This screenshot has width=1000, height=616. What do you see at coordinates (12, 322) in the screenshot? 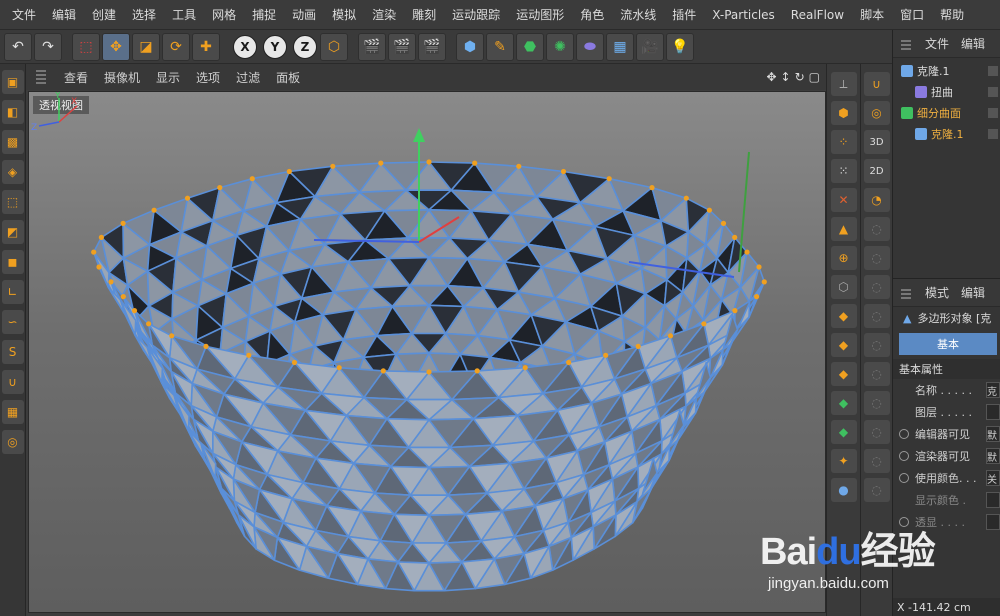
I see `tweak-mode-icon: ∽` at bounding box center [12, 322].